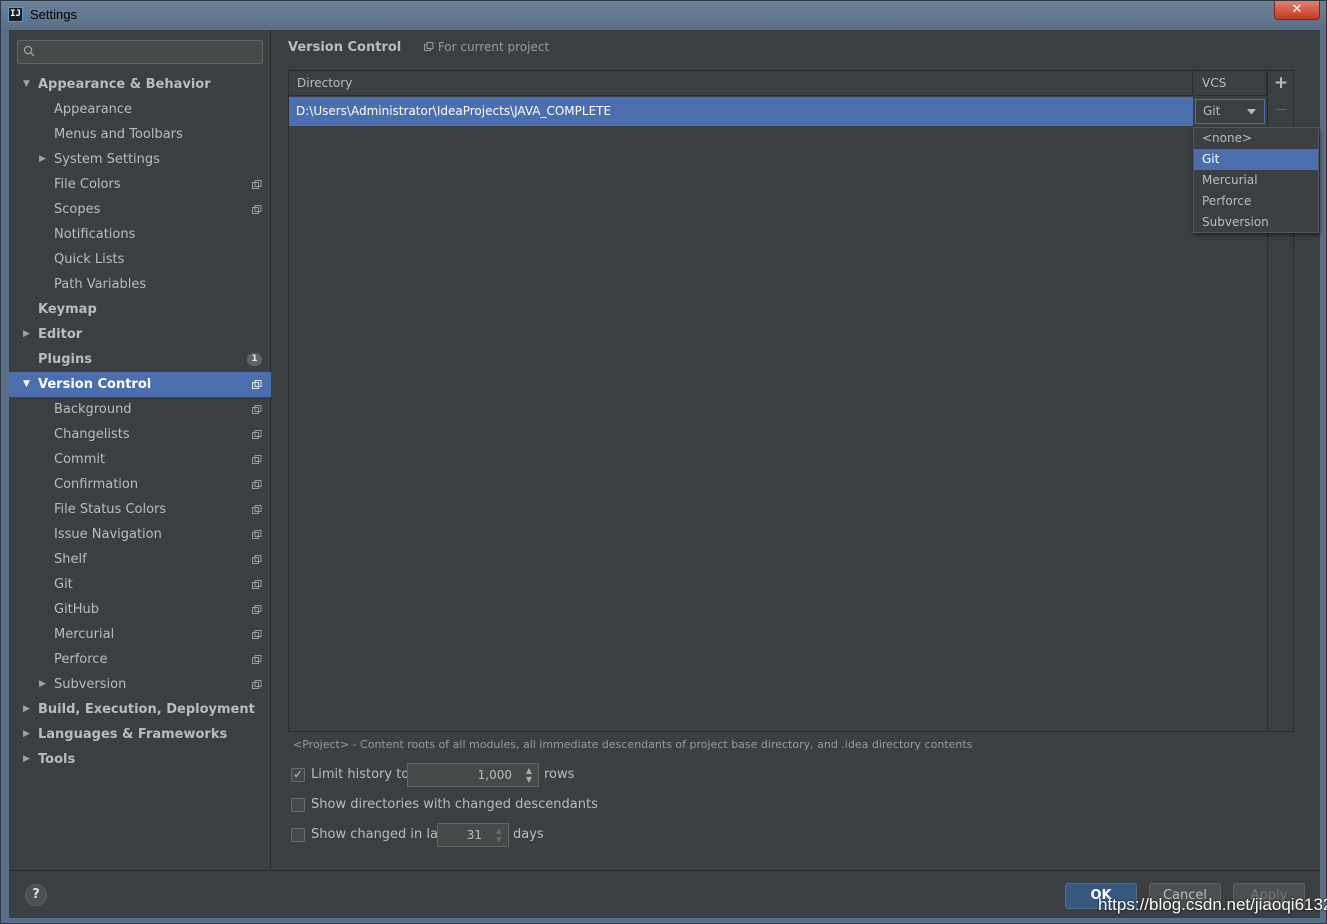 This screenshot has height=924, width=1327. Describe the element at coordinates (298, 835) in the screenshot. I see `show-changed-checkbox` at that location.